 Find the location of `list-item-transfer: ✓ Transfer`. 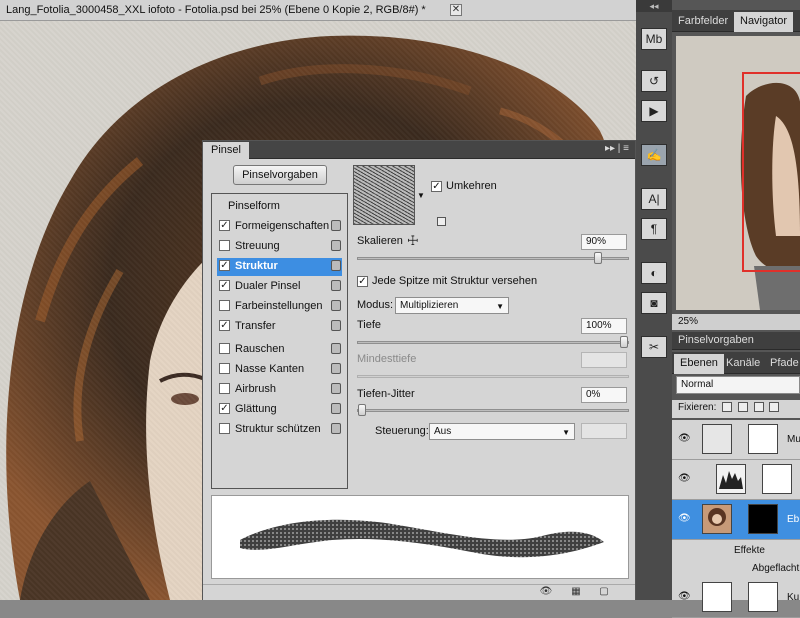

list-item-transfer: ✓ Transfer is located at coordinates (279, 327).